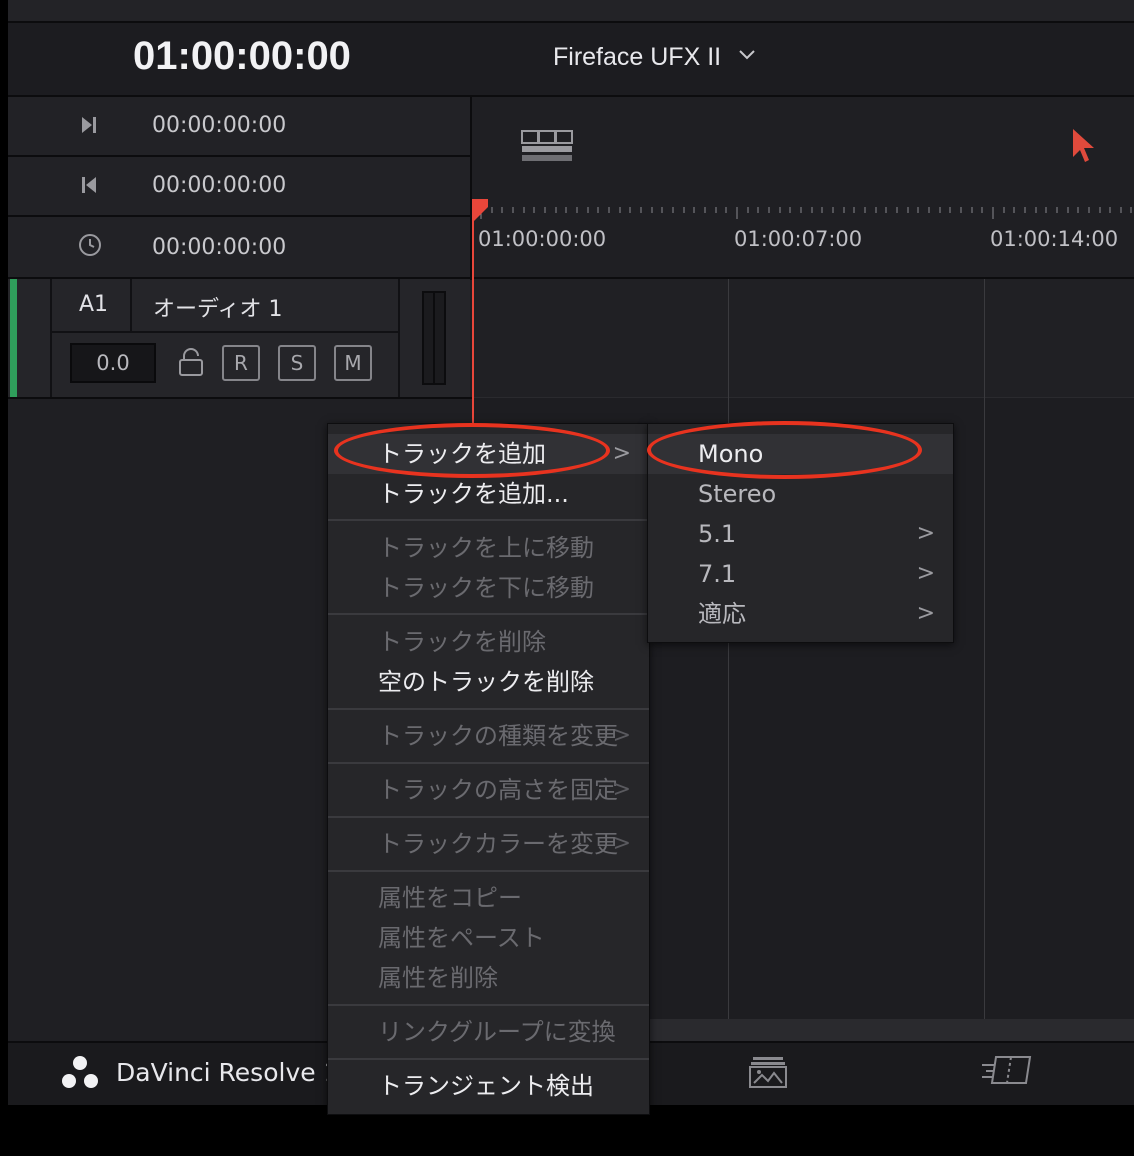 The width and height of the screenshot is (1134, 1156). Describe the element at coordinates (89, 187) in the screenshot. I see `mark-out-icon` at that location.